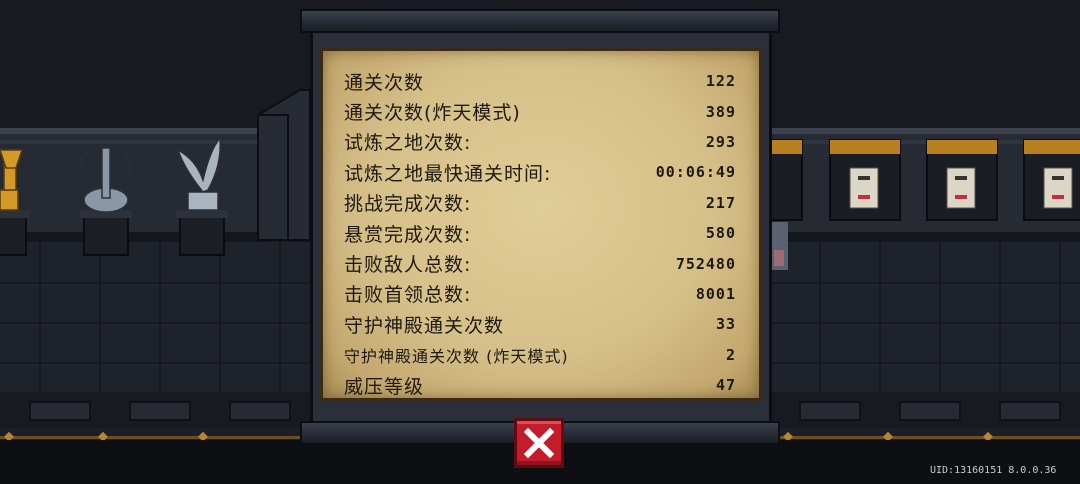 The width and height of the screenshot is (1080, 484). What do you see at coordinates (720, 202) in the screenshot?
I see `stat-value: 217` at bounding box center [720, 202].